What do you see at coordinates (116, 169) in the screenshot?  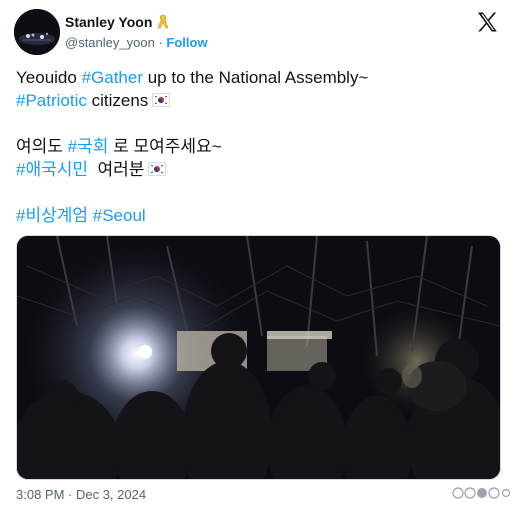 I see `text-segment: 여러분` at bounding box center [116, 169].